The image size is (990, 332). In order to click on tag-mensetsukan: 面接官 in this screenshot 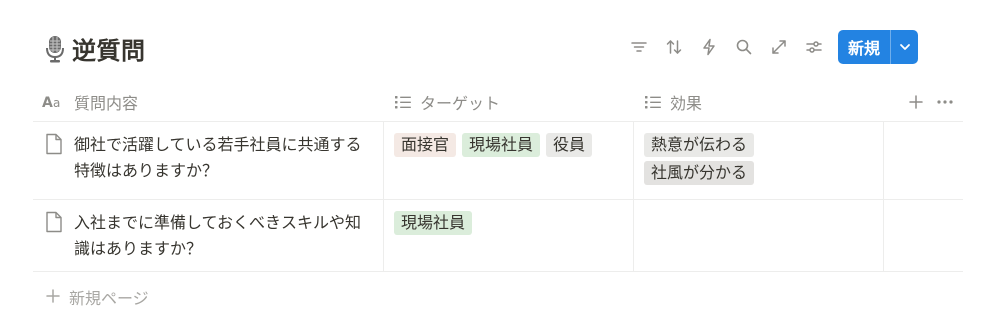, I will do `click(425, 145)`.